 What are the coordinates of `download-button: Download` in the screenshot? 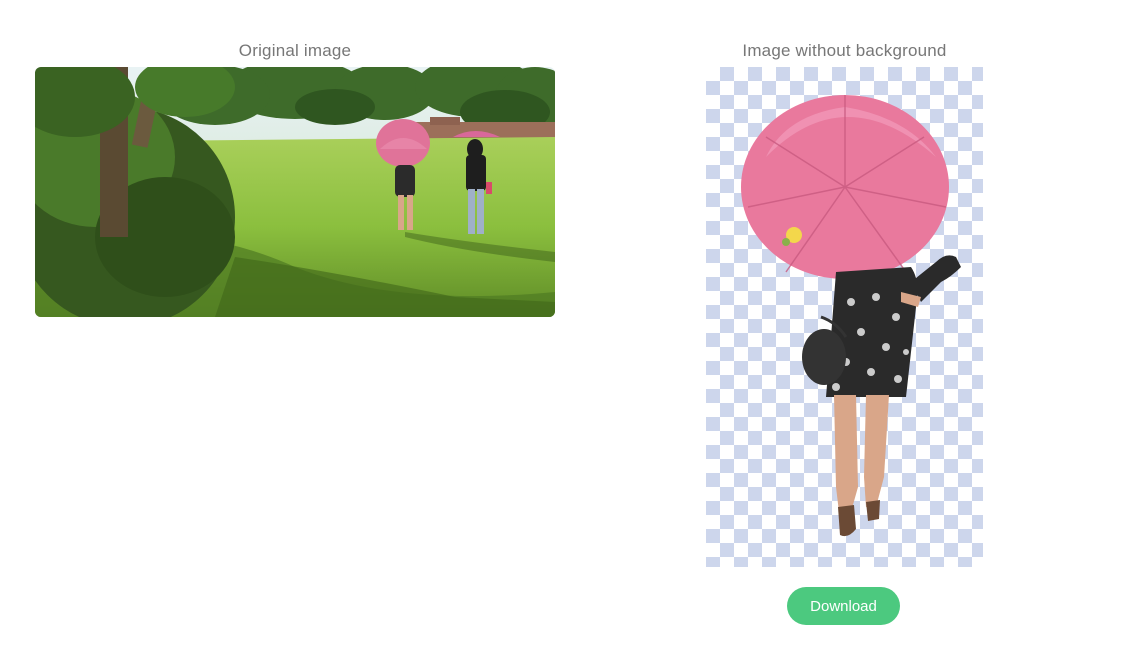 It's located at (843, 606).